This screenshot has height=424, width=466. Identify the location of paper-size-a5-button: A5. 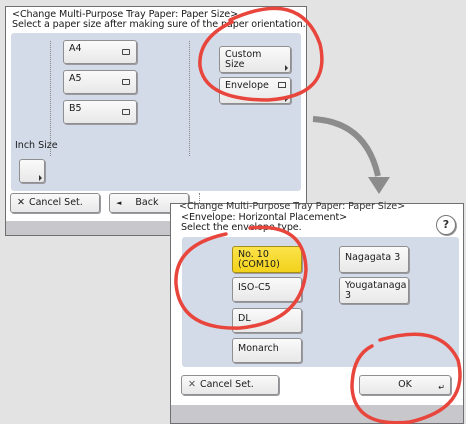
(100, 82).